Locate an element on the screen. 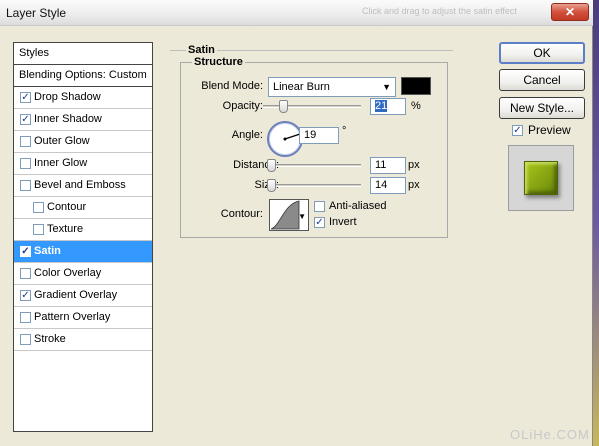 The image size is (599, 446). style-item-label: Gradient Overlay is located at coordinates (76, 295).